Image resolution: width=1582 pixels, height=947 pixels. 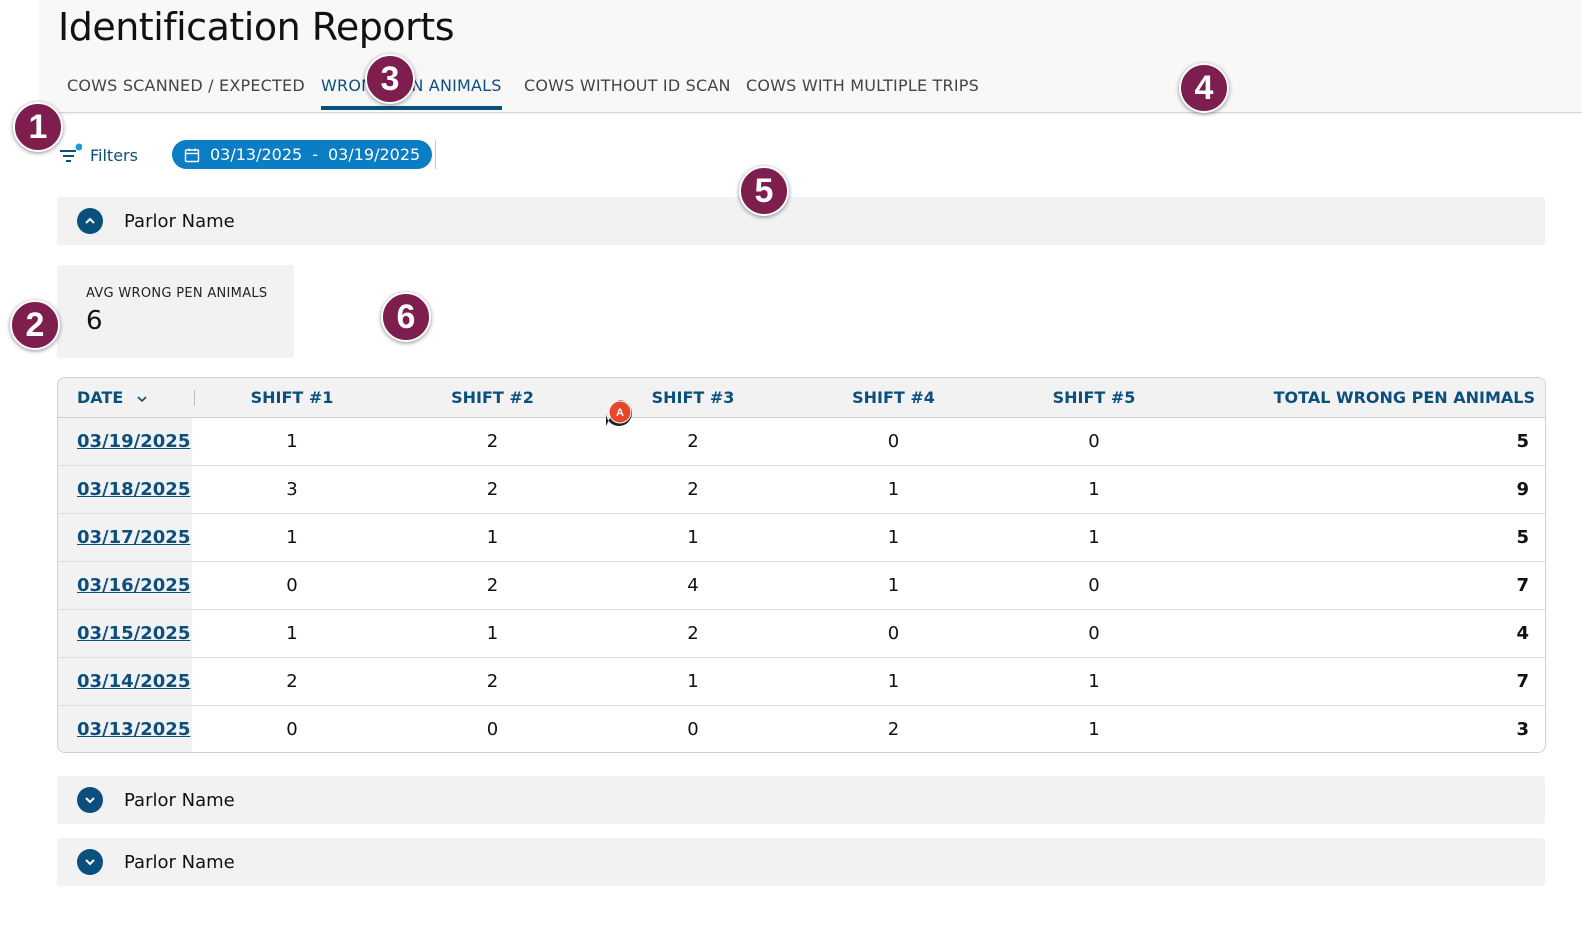 What do you see at coordinates (133, 489) in the screenshot?
I see `date-link: 03/18/2025` at bounding box center [133, 489].